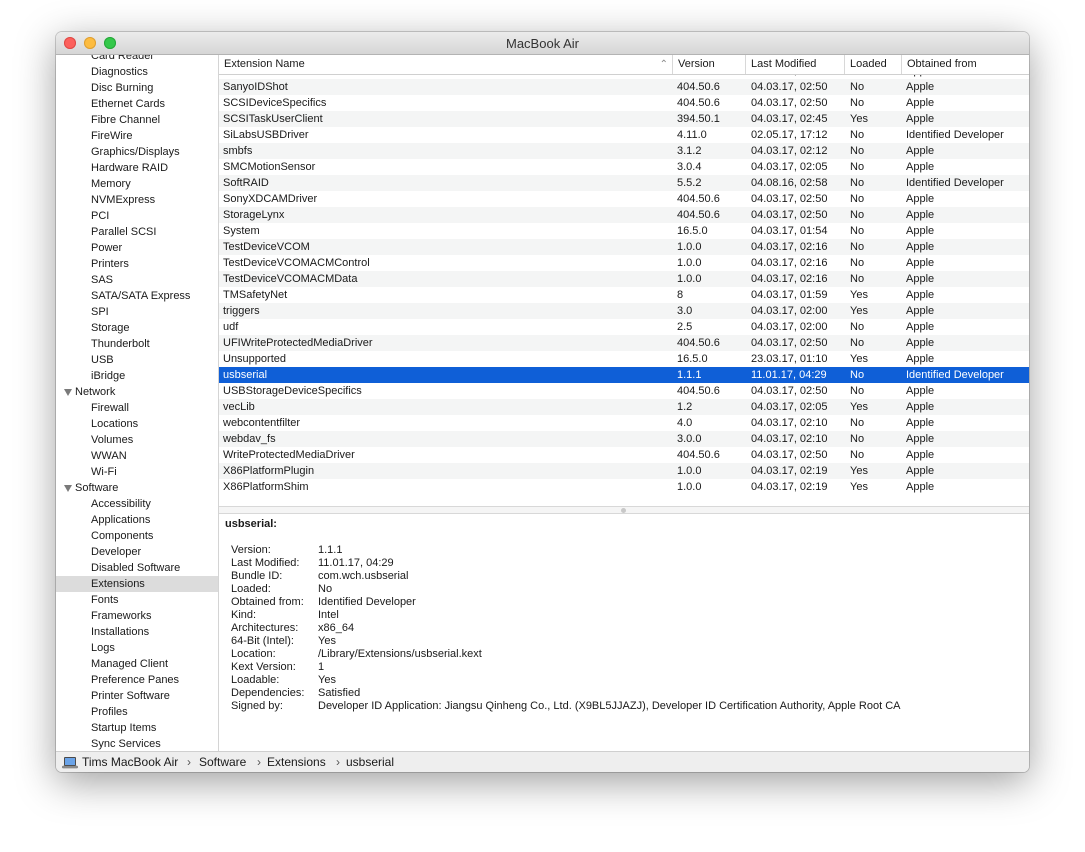 This screenshot has height=852, width=1085. What do you see at coordinates (137, 248) in the screenshot?
I see `sidebar-item-power: Power` at bounding box center [137, 248].